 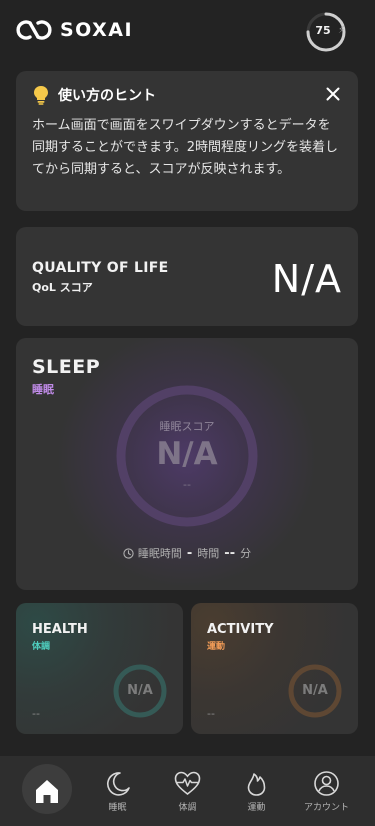 I want to click on tab-account: アカウント, so click(x=326, y=791).